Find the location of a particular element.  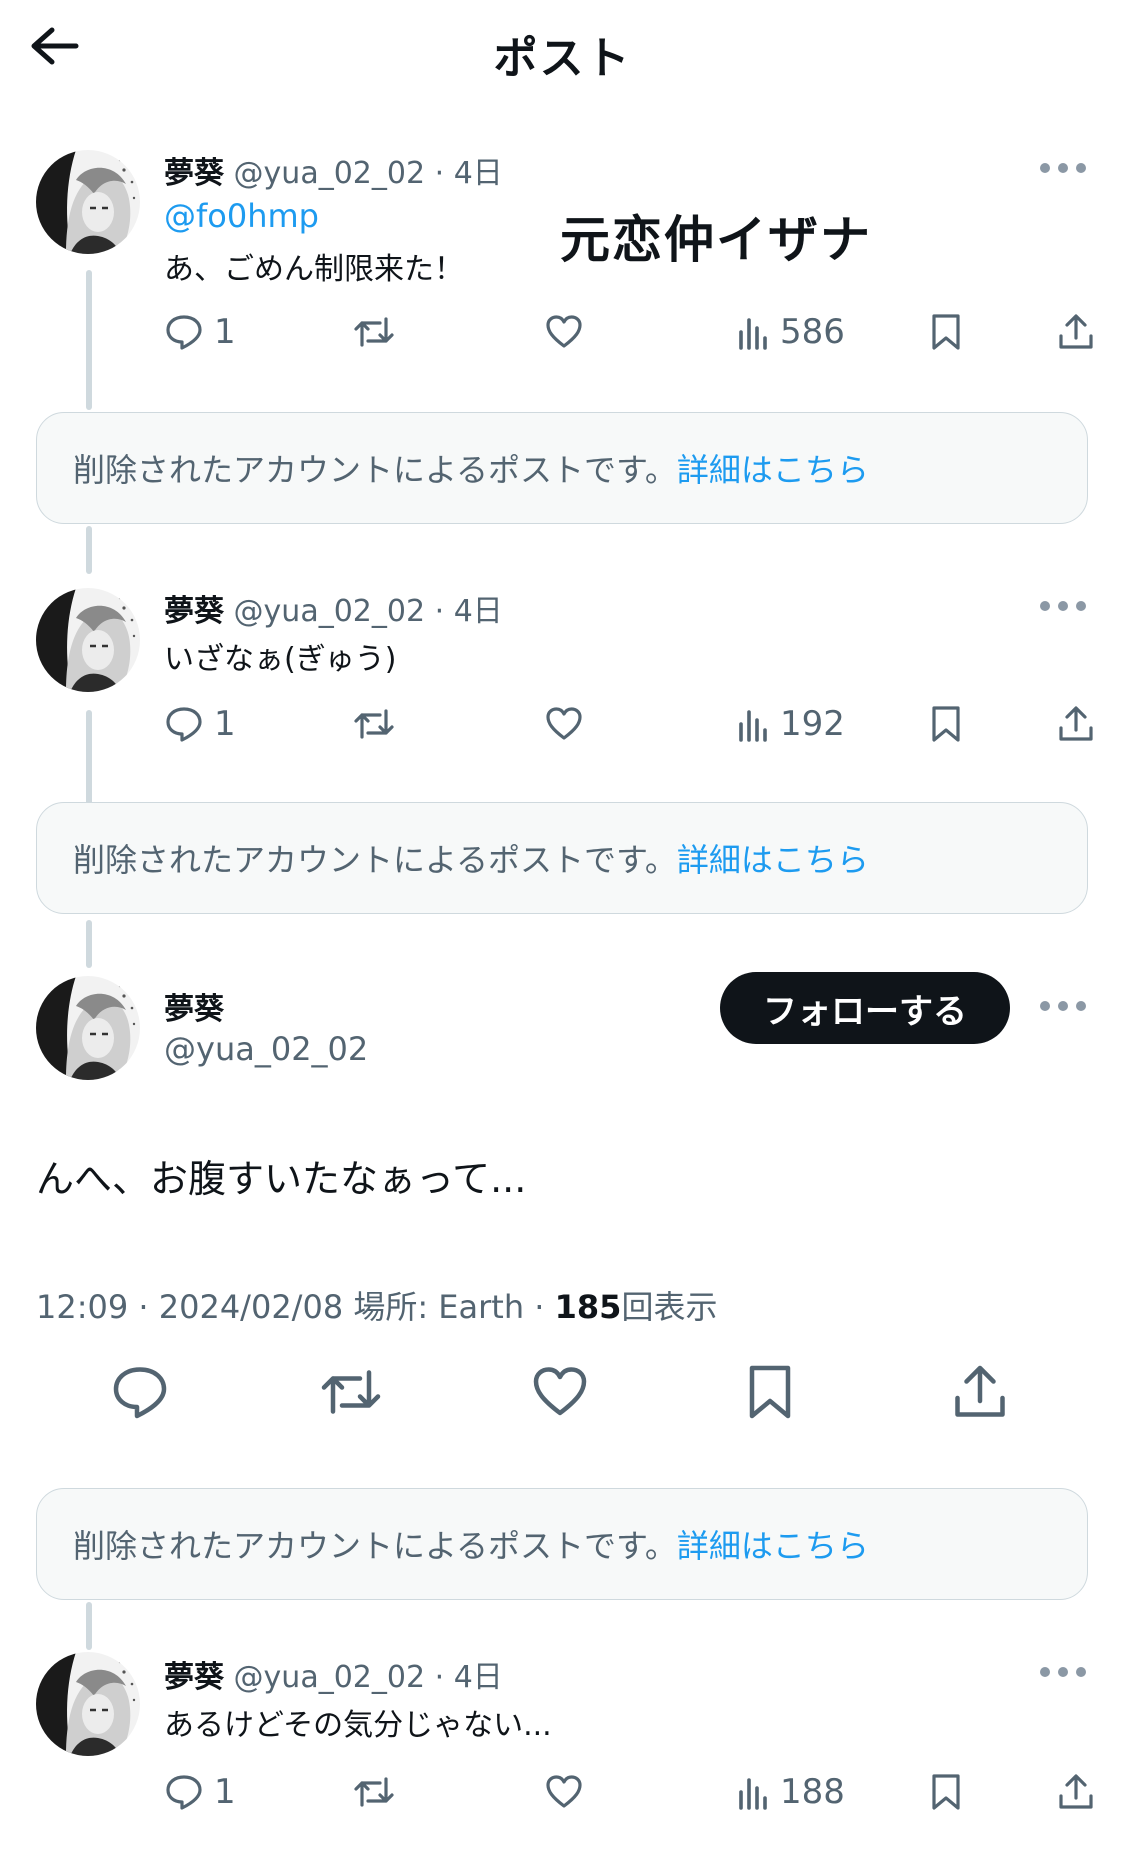

page-title: ポスト is located at coordinates (562, 58).